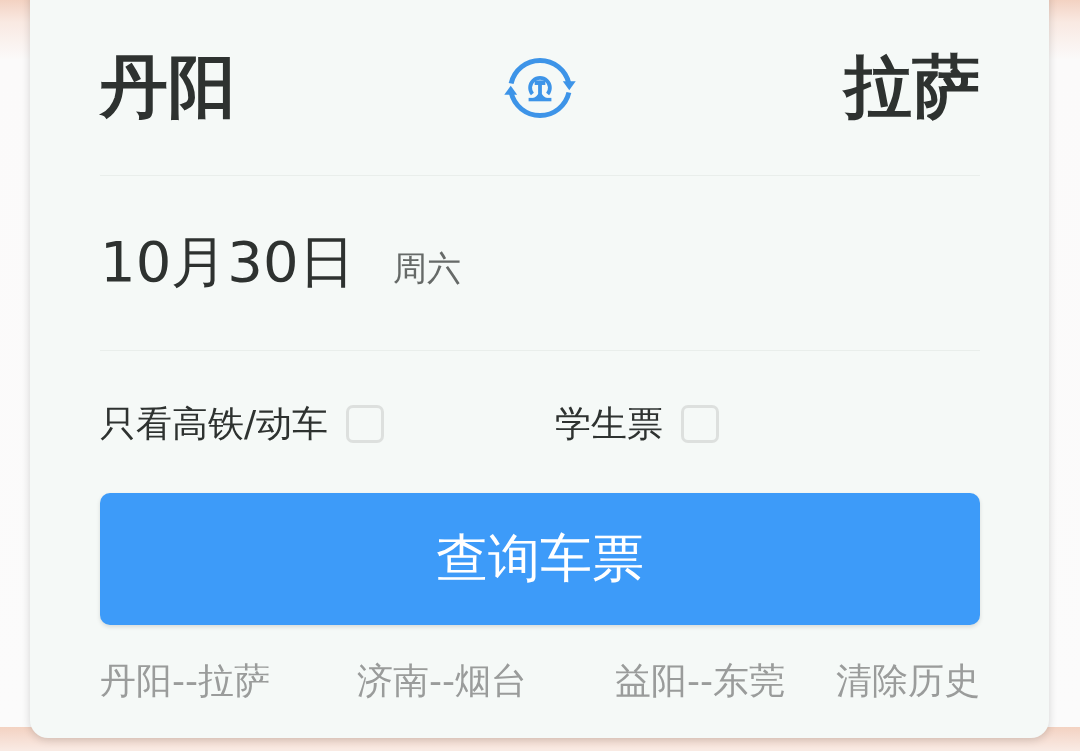  What do you see at coordinates (426, 268) in the screenshot?
I see `weekday-text: 周六` at bounding box center [426, 268].